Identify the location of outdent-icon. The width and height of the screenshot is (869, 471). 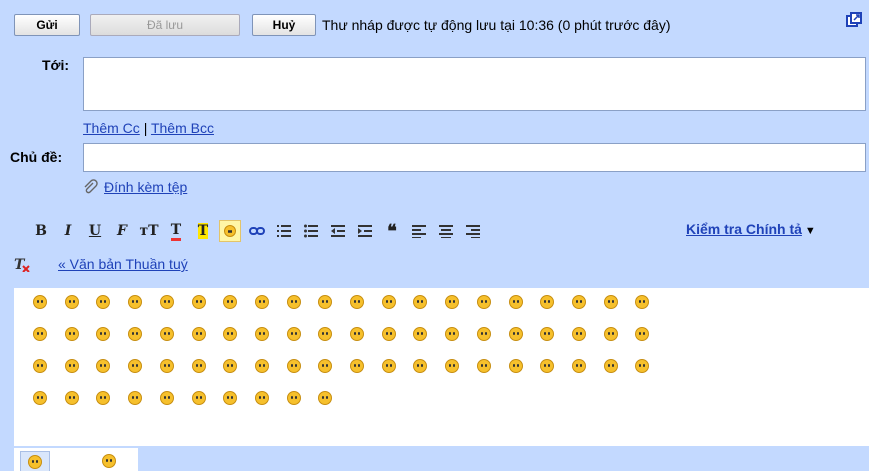
(338, 231).